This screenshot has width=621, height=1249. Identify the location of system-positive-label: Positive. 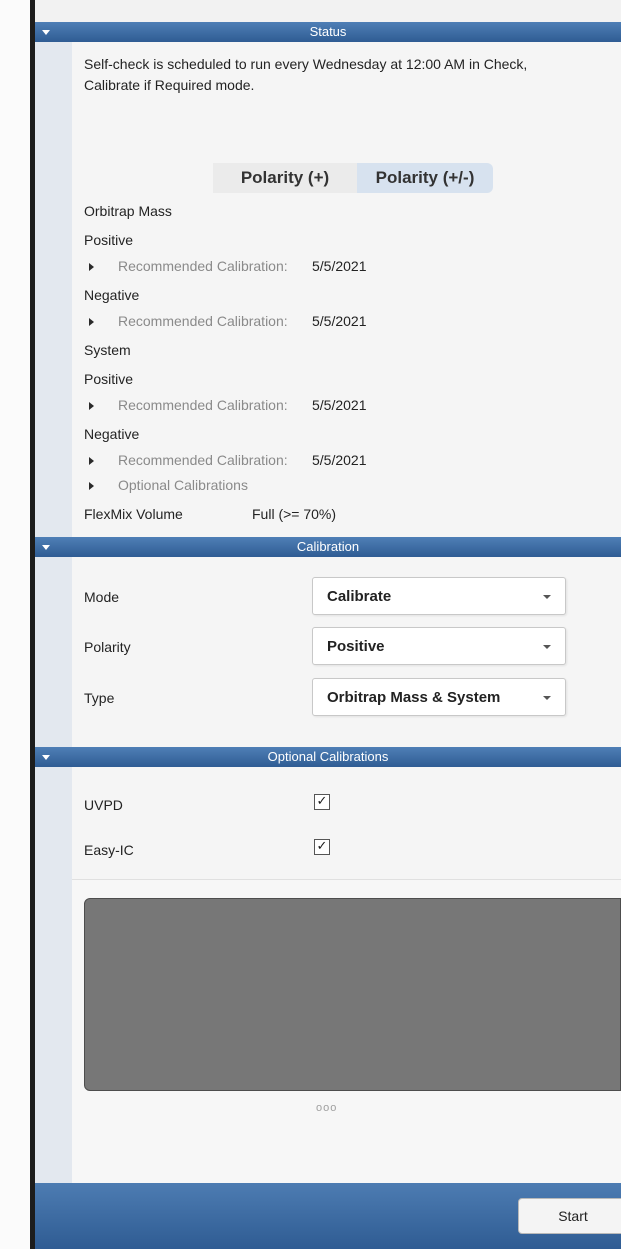
(109, 379).